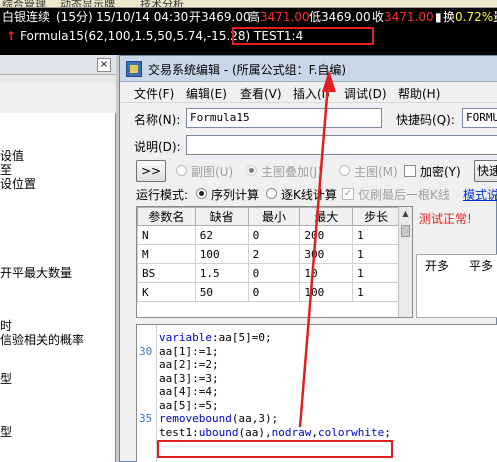 This screenshot has width=497, height=462. I want to click on mode-help-link: 模式说, so click(480, 194).